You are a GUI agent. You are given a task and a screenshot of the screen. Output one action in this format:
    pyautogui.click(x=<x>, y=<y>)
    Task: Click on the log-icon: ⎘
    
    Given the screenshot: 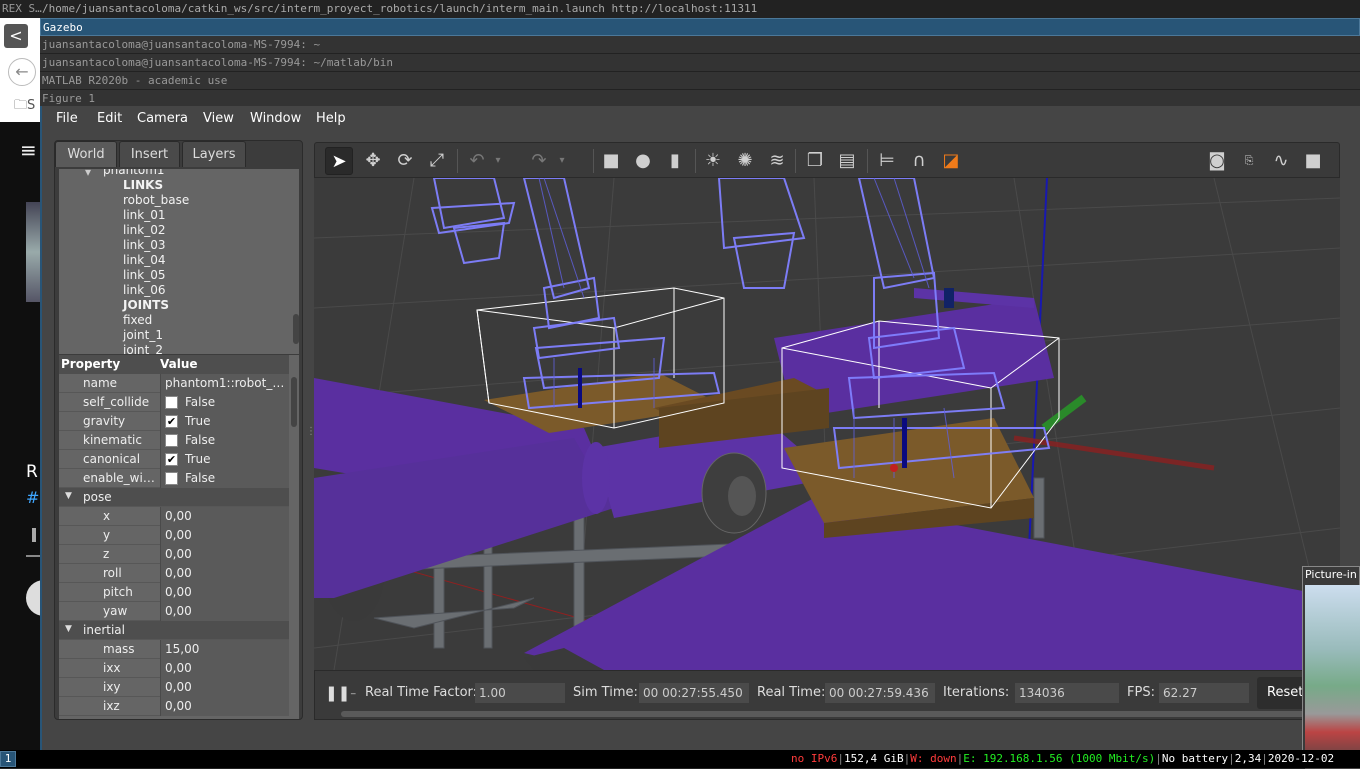 What is the action you would take?
    pyautogui.click(x=1249, y=161)
    